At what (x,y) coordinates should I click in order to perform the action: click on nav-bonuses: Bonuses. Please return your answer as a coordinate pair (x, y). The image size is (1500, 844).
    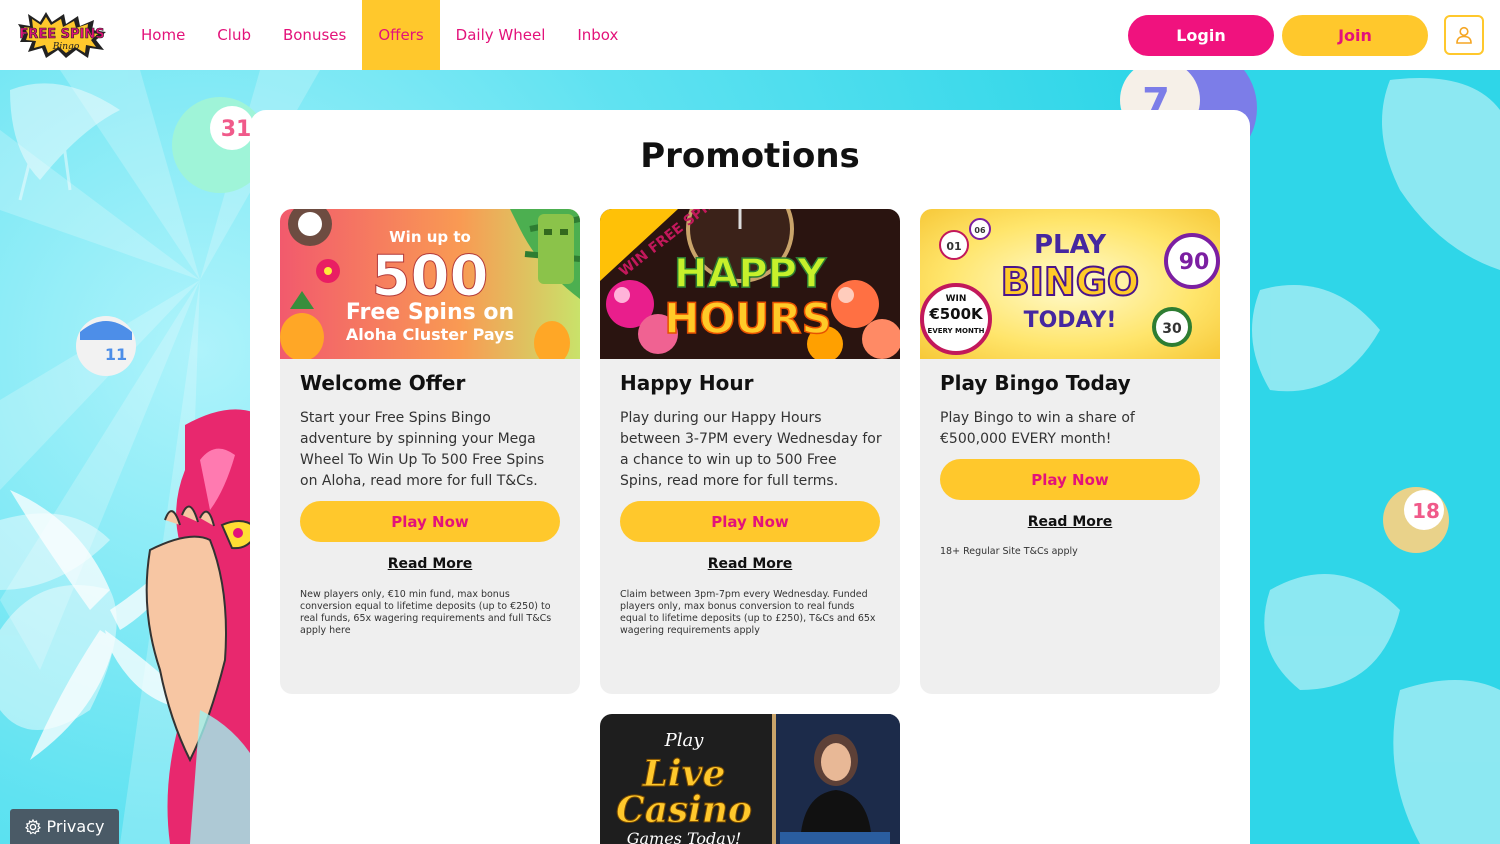
    Looking at the image, I should click on (314, 35).